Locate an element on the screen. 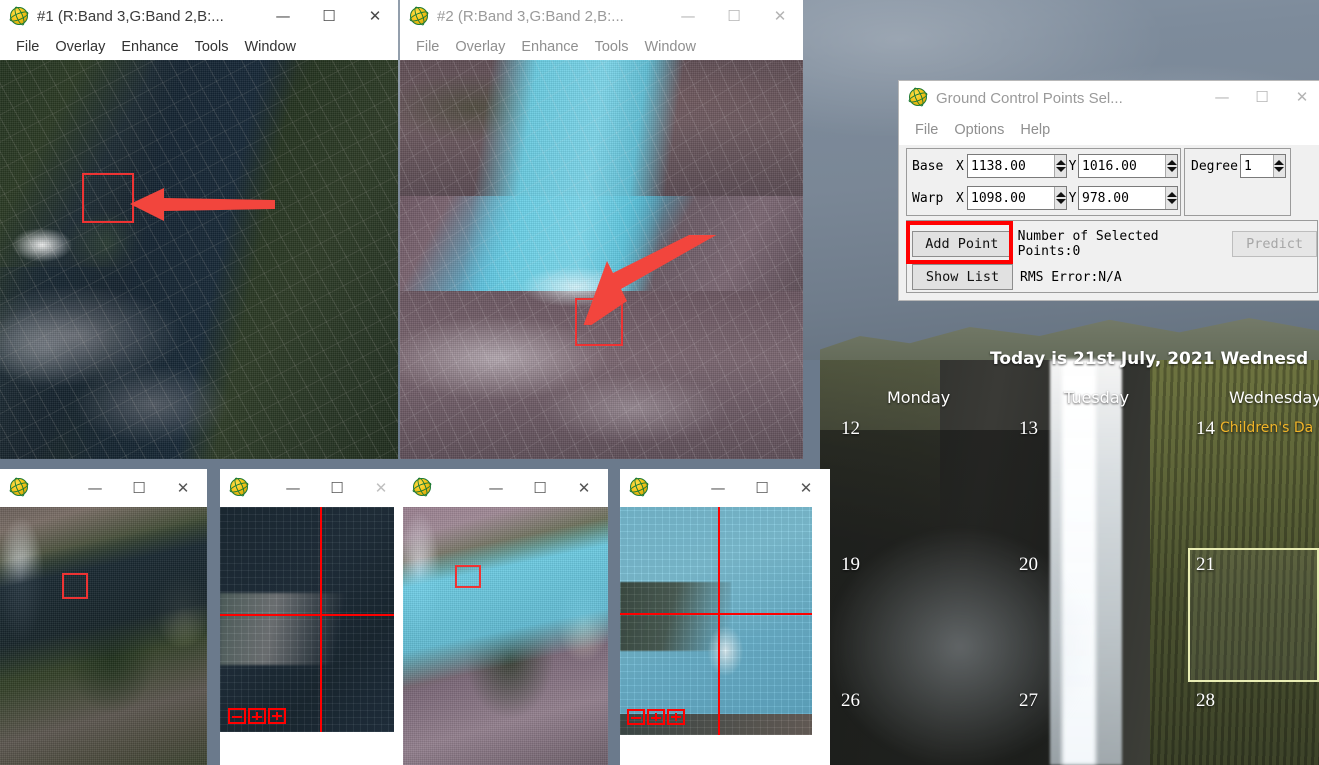 This screenshot has height=765, width=1319. base-y-spinner is located at coordinates (1128, 166).